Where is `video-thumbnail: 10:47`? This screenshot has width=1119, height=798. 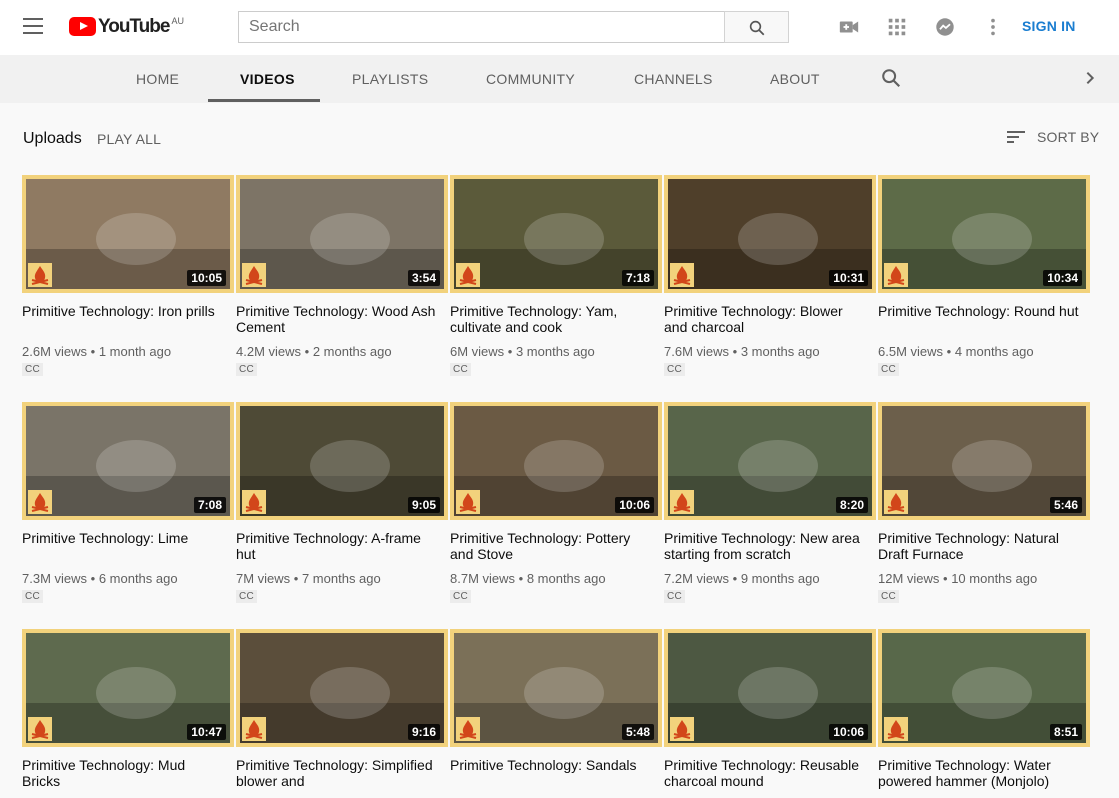 video-thumbnail: 10:47 is located at coordinates (128, 688).